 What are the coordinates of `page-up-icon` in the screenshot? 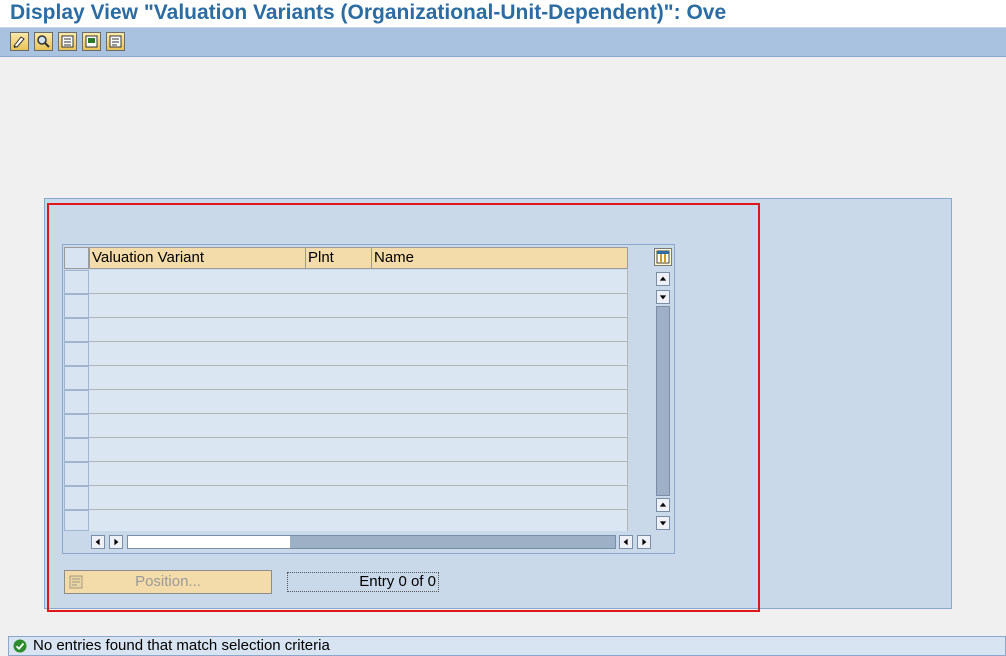 It's located at (663, 505).